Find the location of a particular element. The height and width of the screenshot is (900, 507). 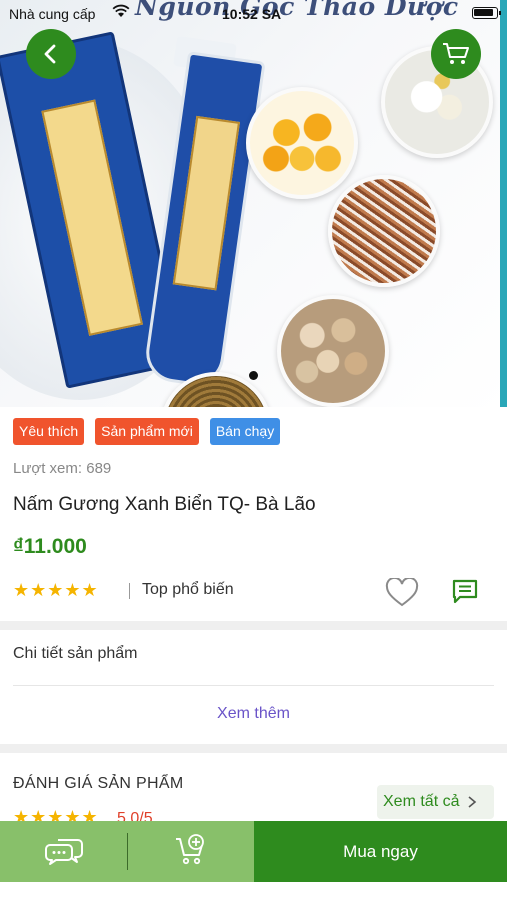

buy-now-button: Mua ngay is located at coordinates (380, 851).